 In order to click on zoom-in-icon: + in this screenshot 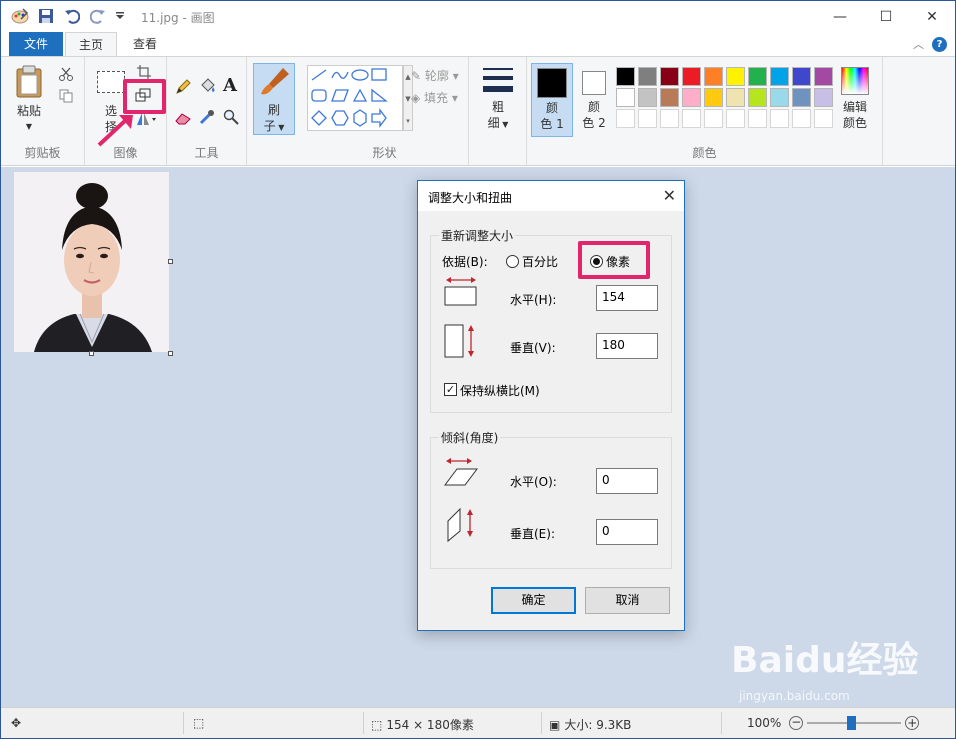, I will do `click(912, 723)`.